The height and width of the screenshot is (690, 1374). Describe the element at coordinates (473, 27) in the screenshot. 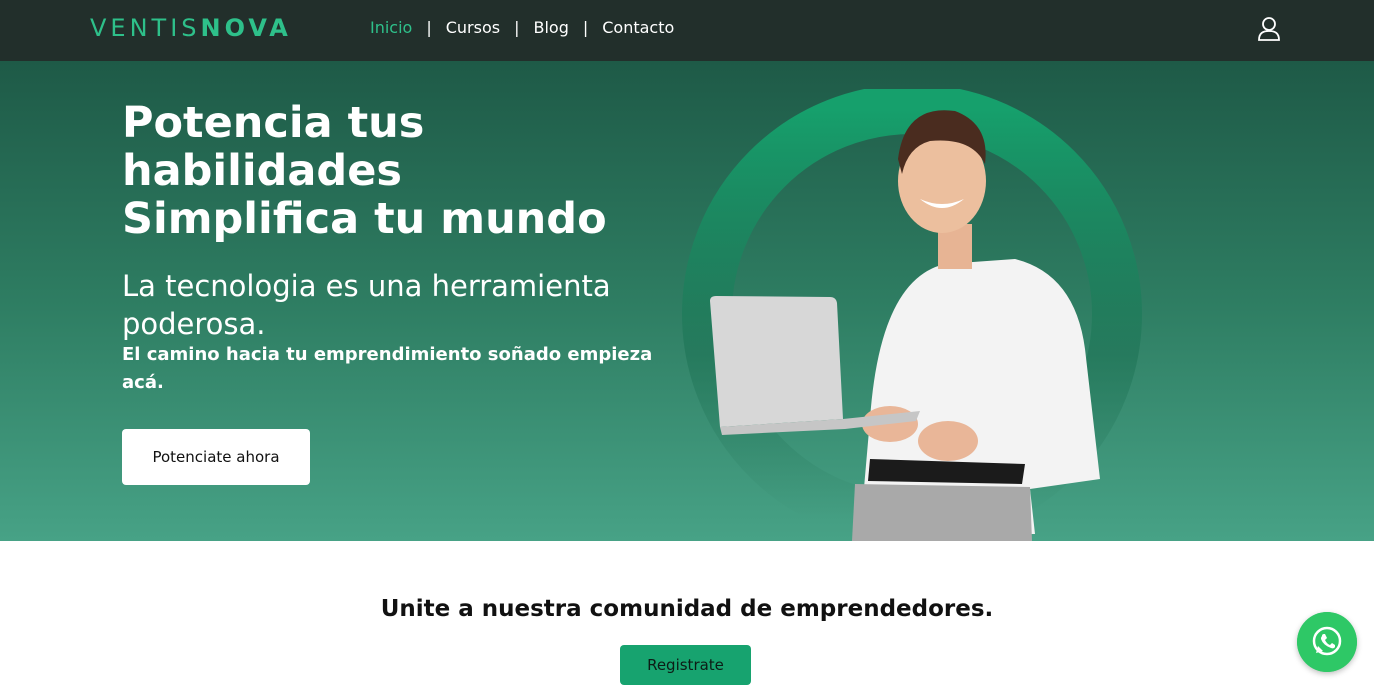

I see `nav-link-cursos: Cursos` at that location.